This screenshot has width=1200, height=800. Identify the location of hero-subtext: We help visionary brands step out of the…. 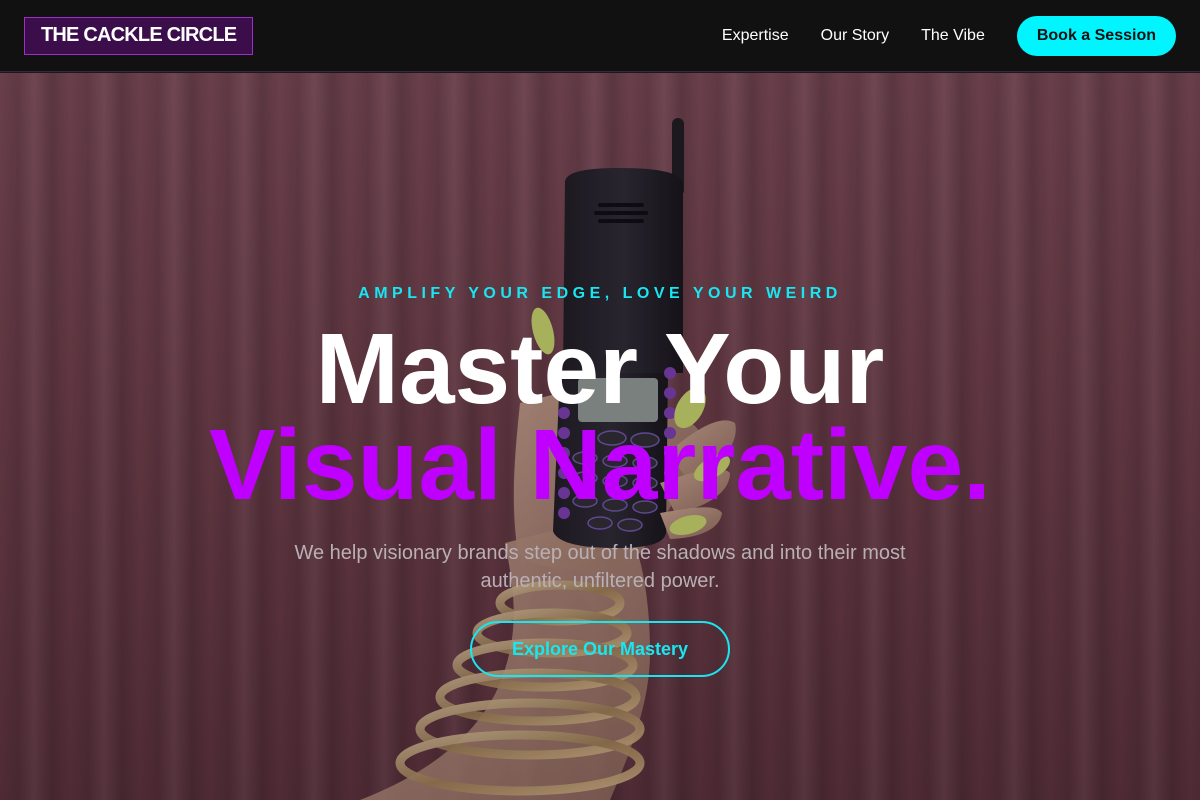
(600, 567).